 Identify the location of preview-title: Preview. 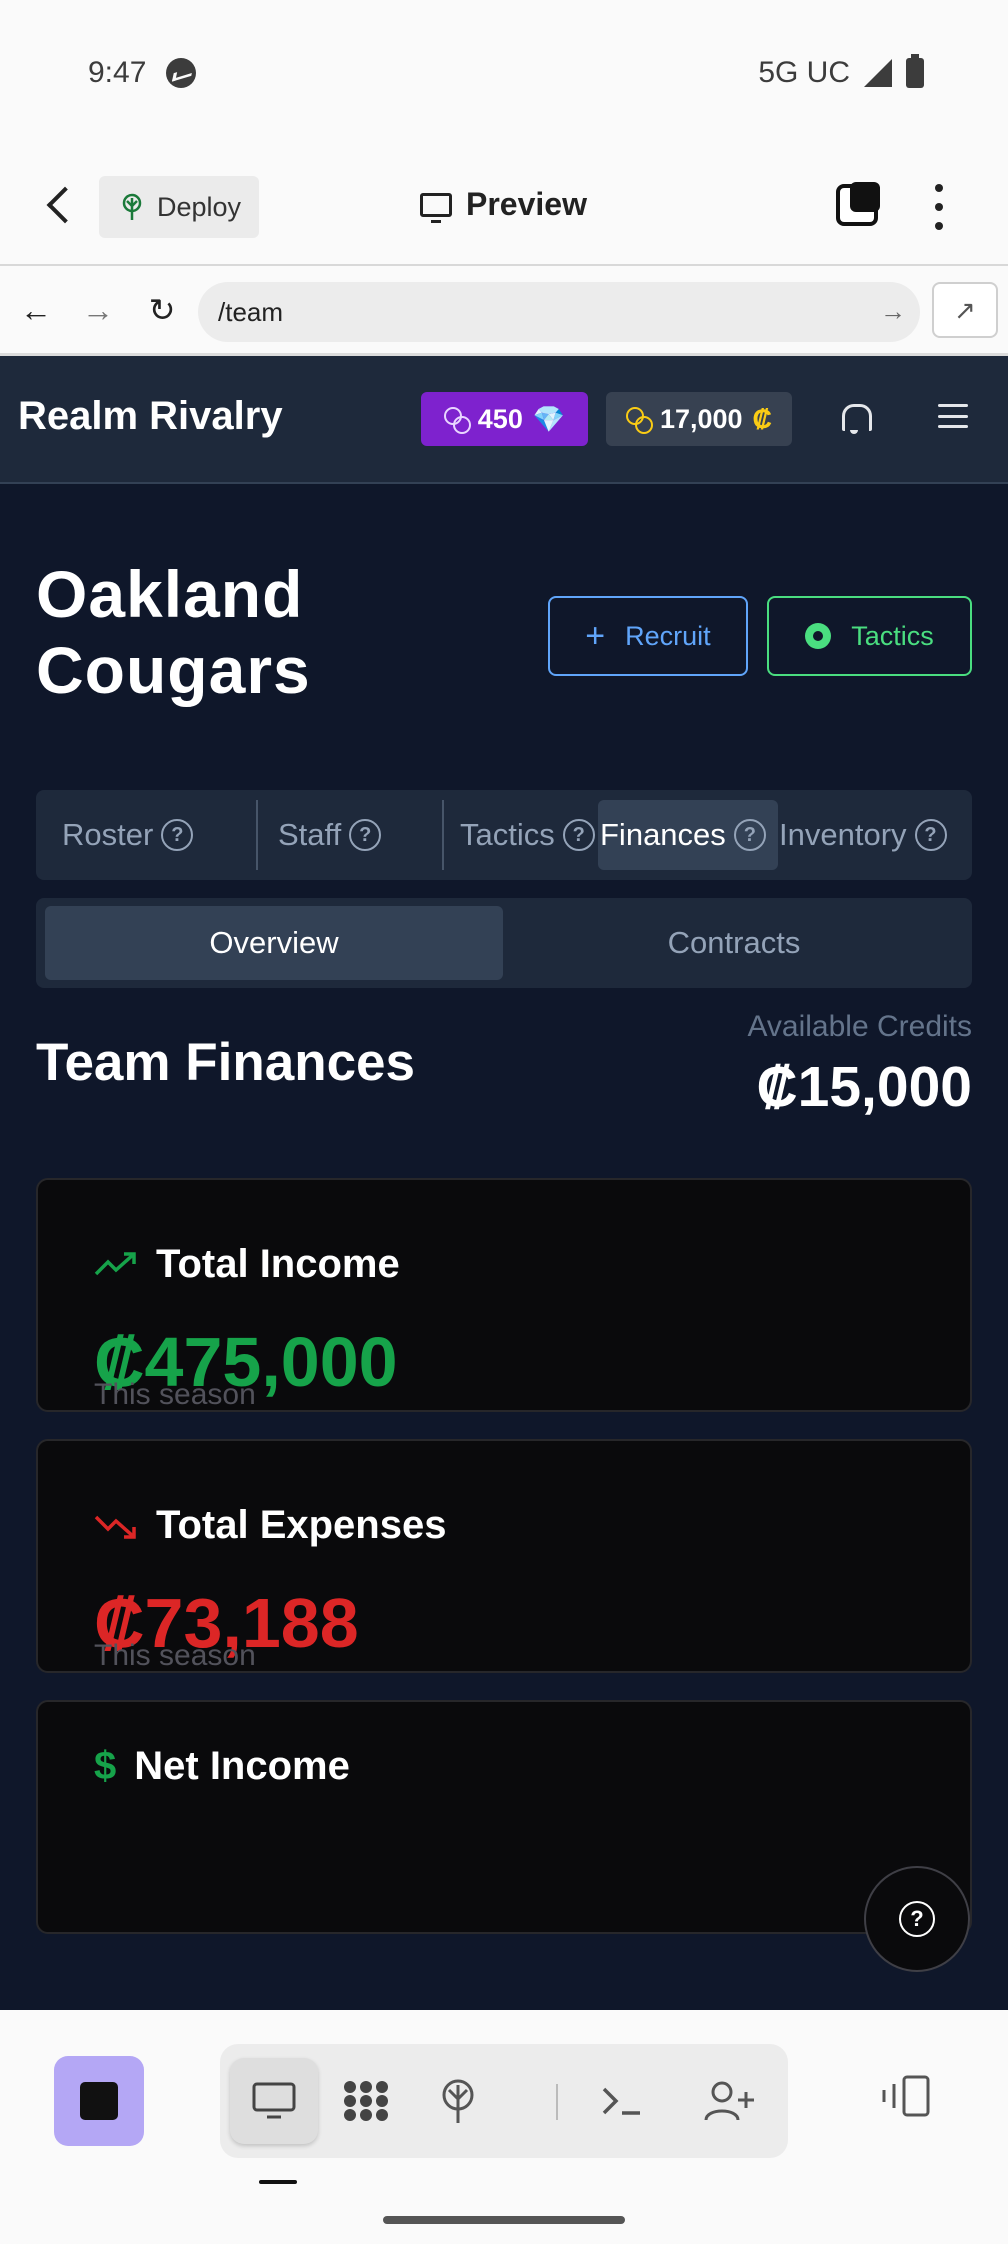
(503, 204).